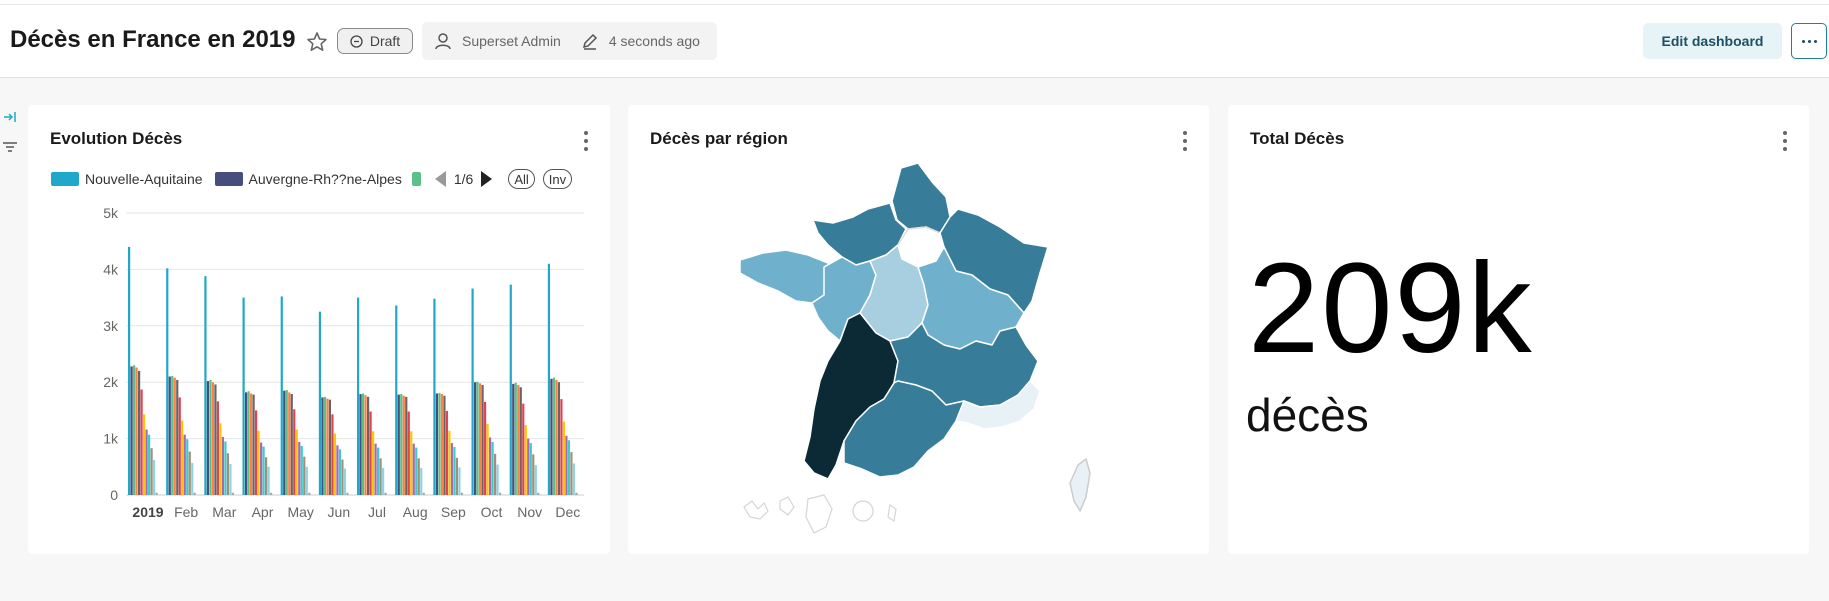 The height and width of the screenshot is (601, 1829). I want to click on filter-icon, so click(10, 147).